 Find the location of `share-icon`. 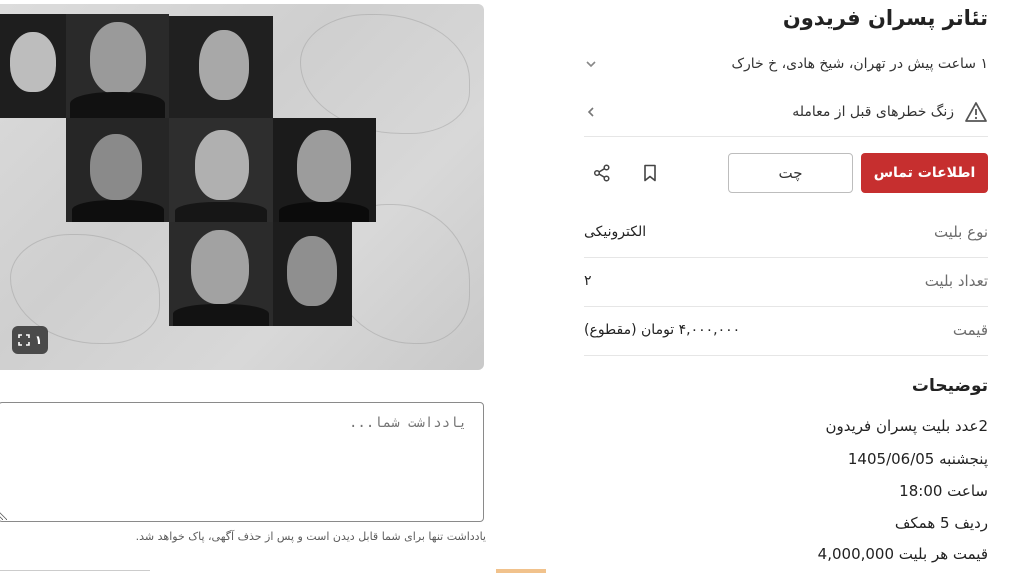

share-icon is located at coordinates (601, 173).